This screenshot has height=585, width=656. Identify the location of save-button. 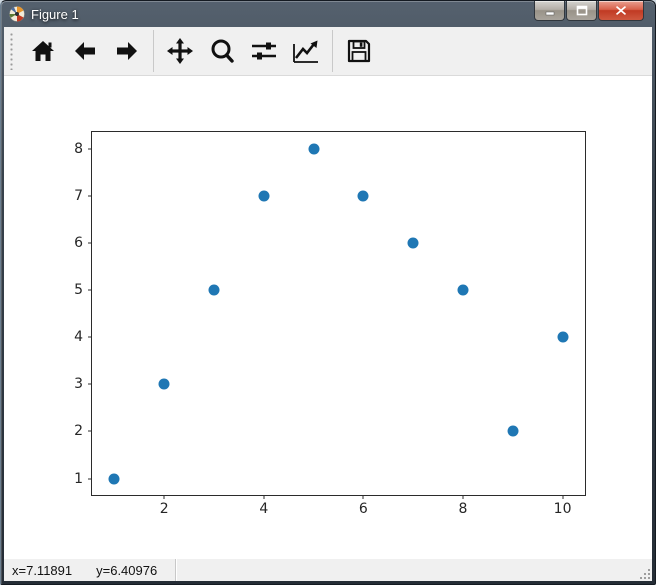
(359, 51).